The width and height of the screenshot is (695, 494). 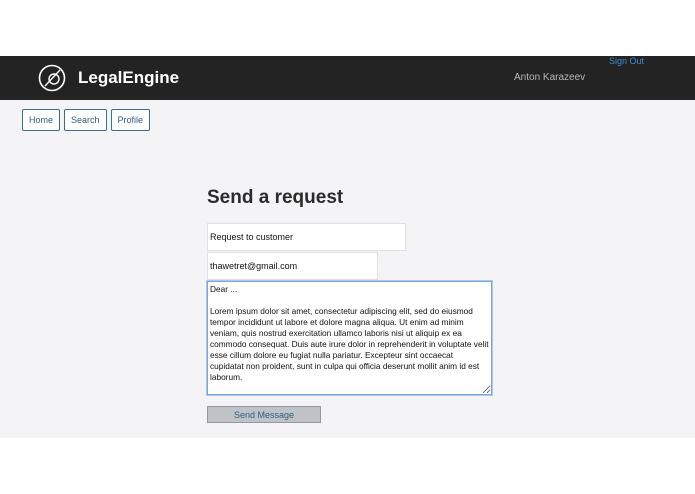 I want to click on profile-button: Profile, so click(x=130, y=120).